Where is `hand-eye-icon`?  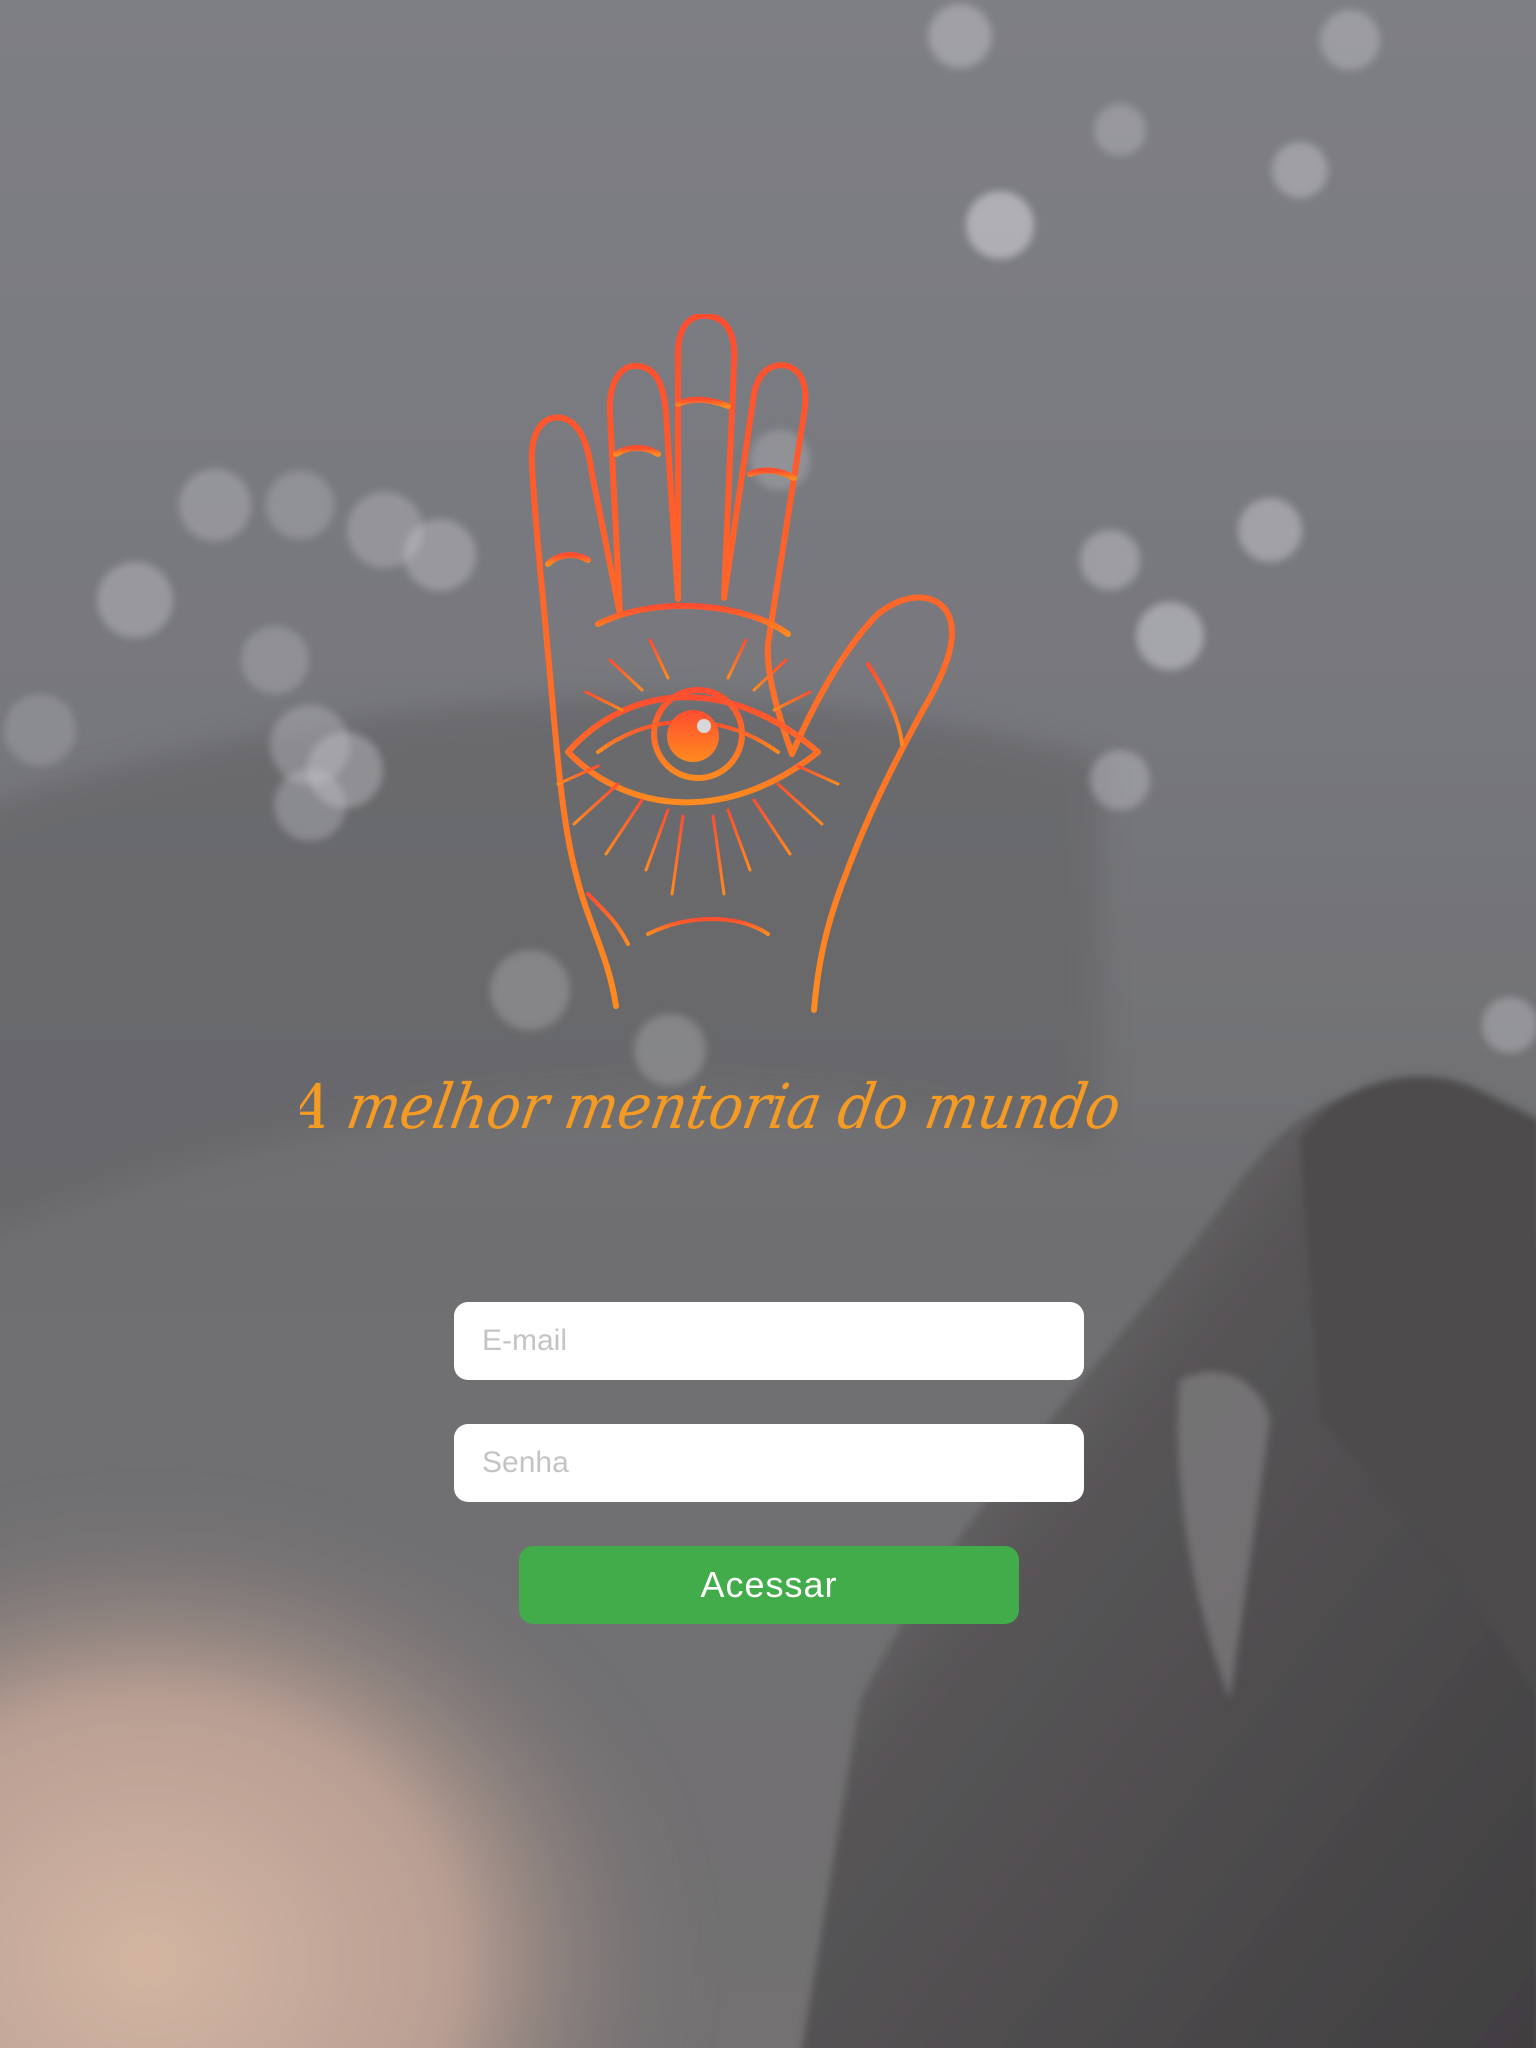
hand-eye-icon is located at coordinates (773, 663).